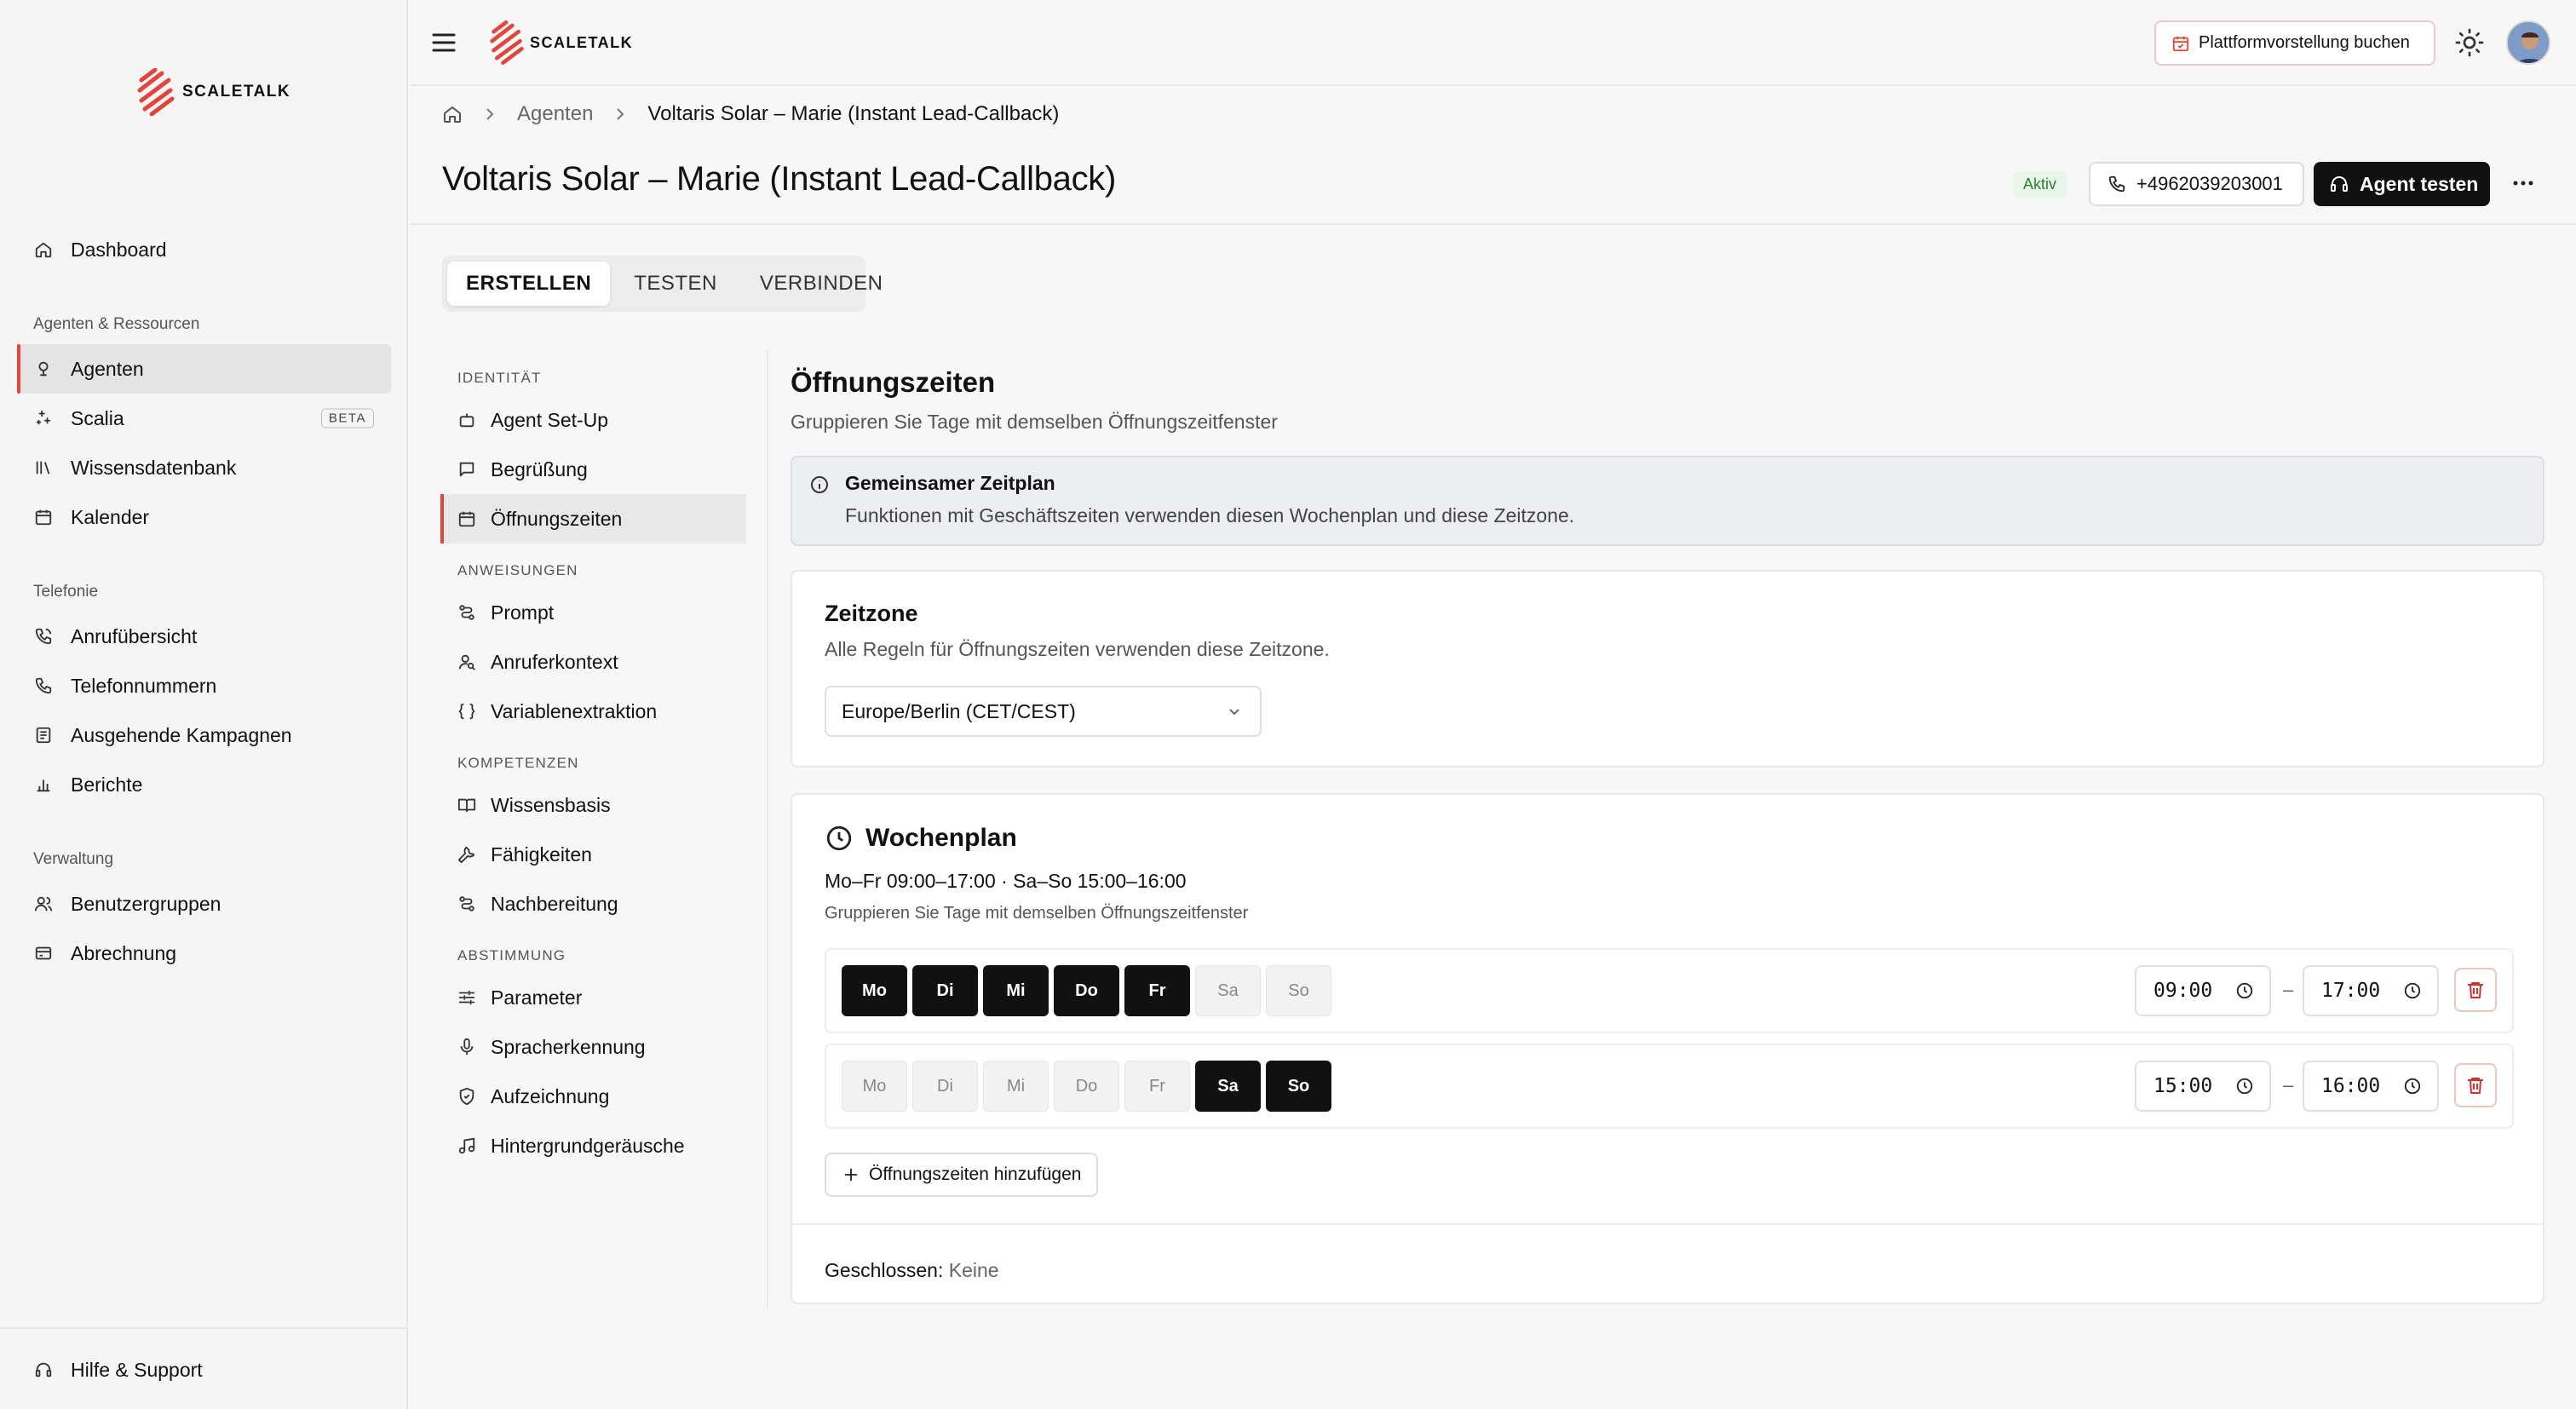  I want to click on subnav-item-variablenextraktion: Variablenextraktion, so click(593, 711).